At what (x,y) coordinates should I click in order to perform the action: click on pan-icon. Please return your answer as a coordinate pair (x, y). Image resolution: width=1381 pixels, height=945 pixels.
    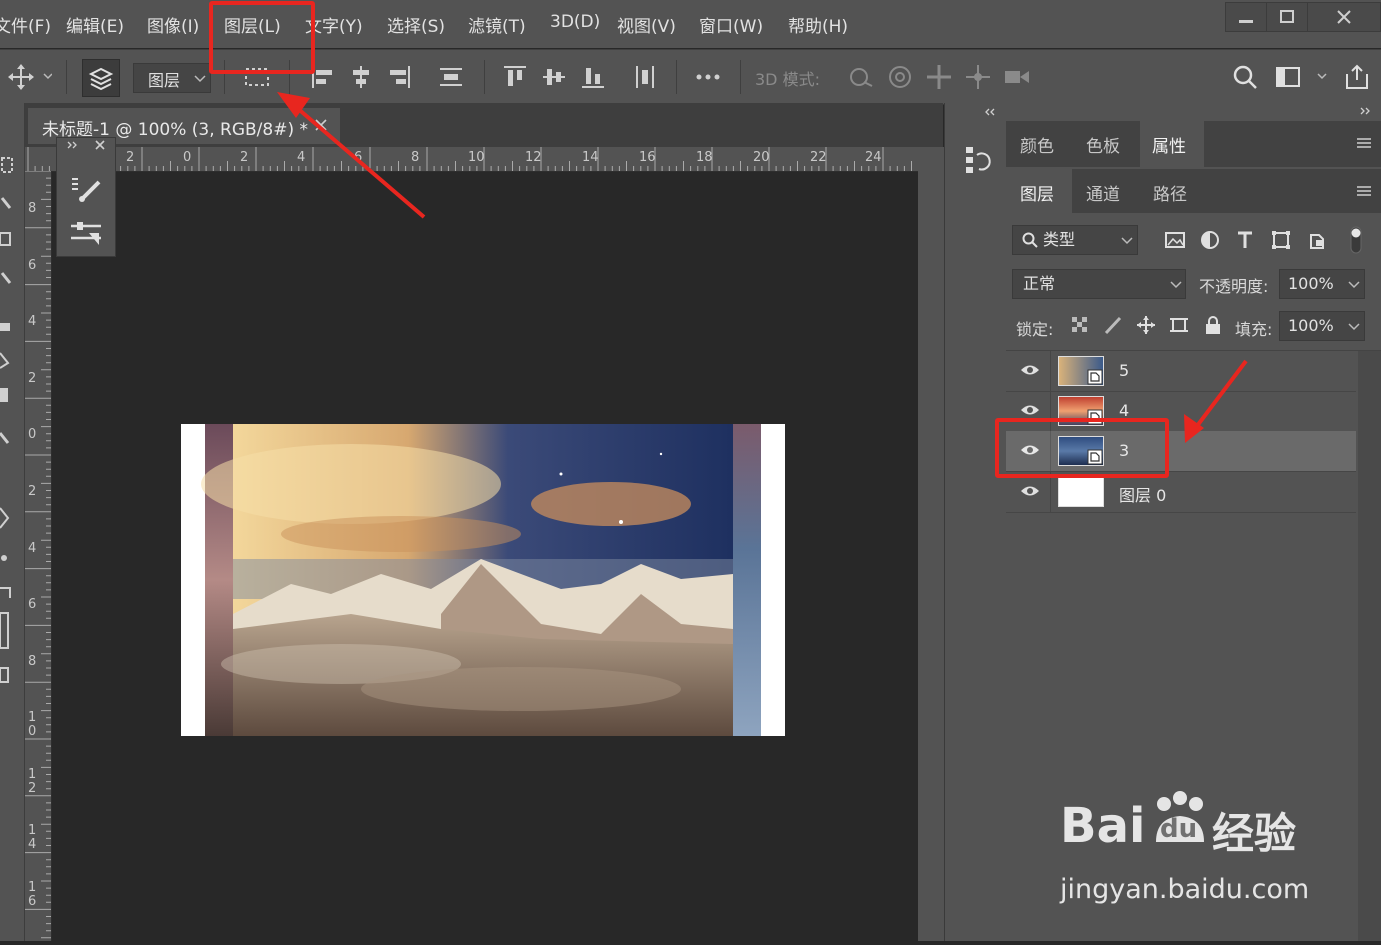
    Looking at the image, I should click on (939, 77).